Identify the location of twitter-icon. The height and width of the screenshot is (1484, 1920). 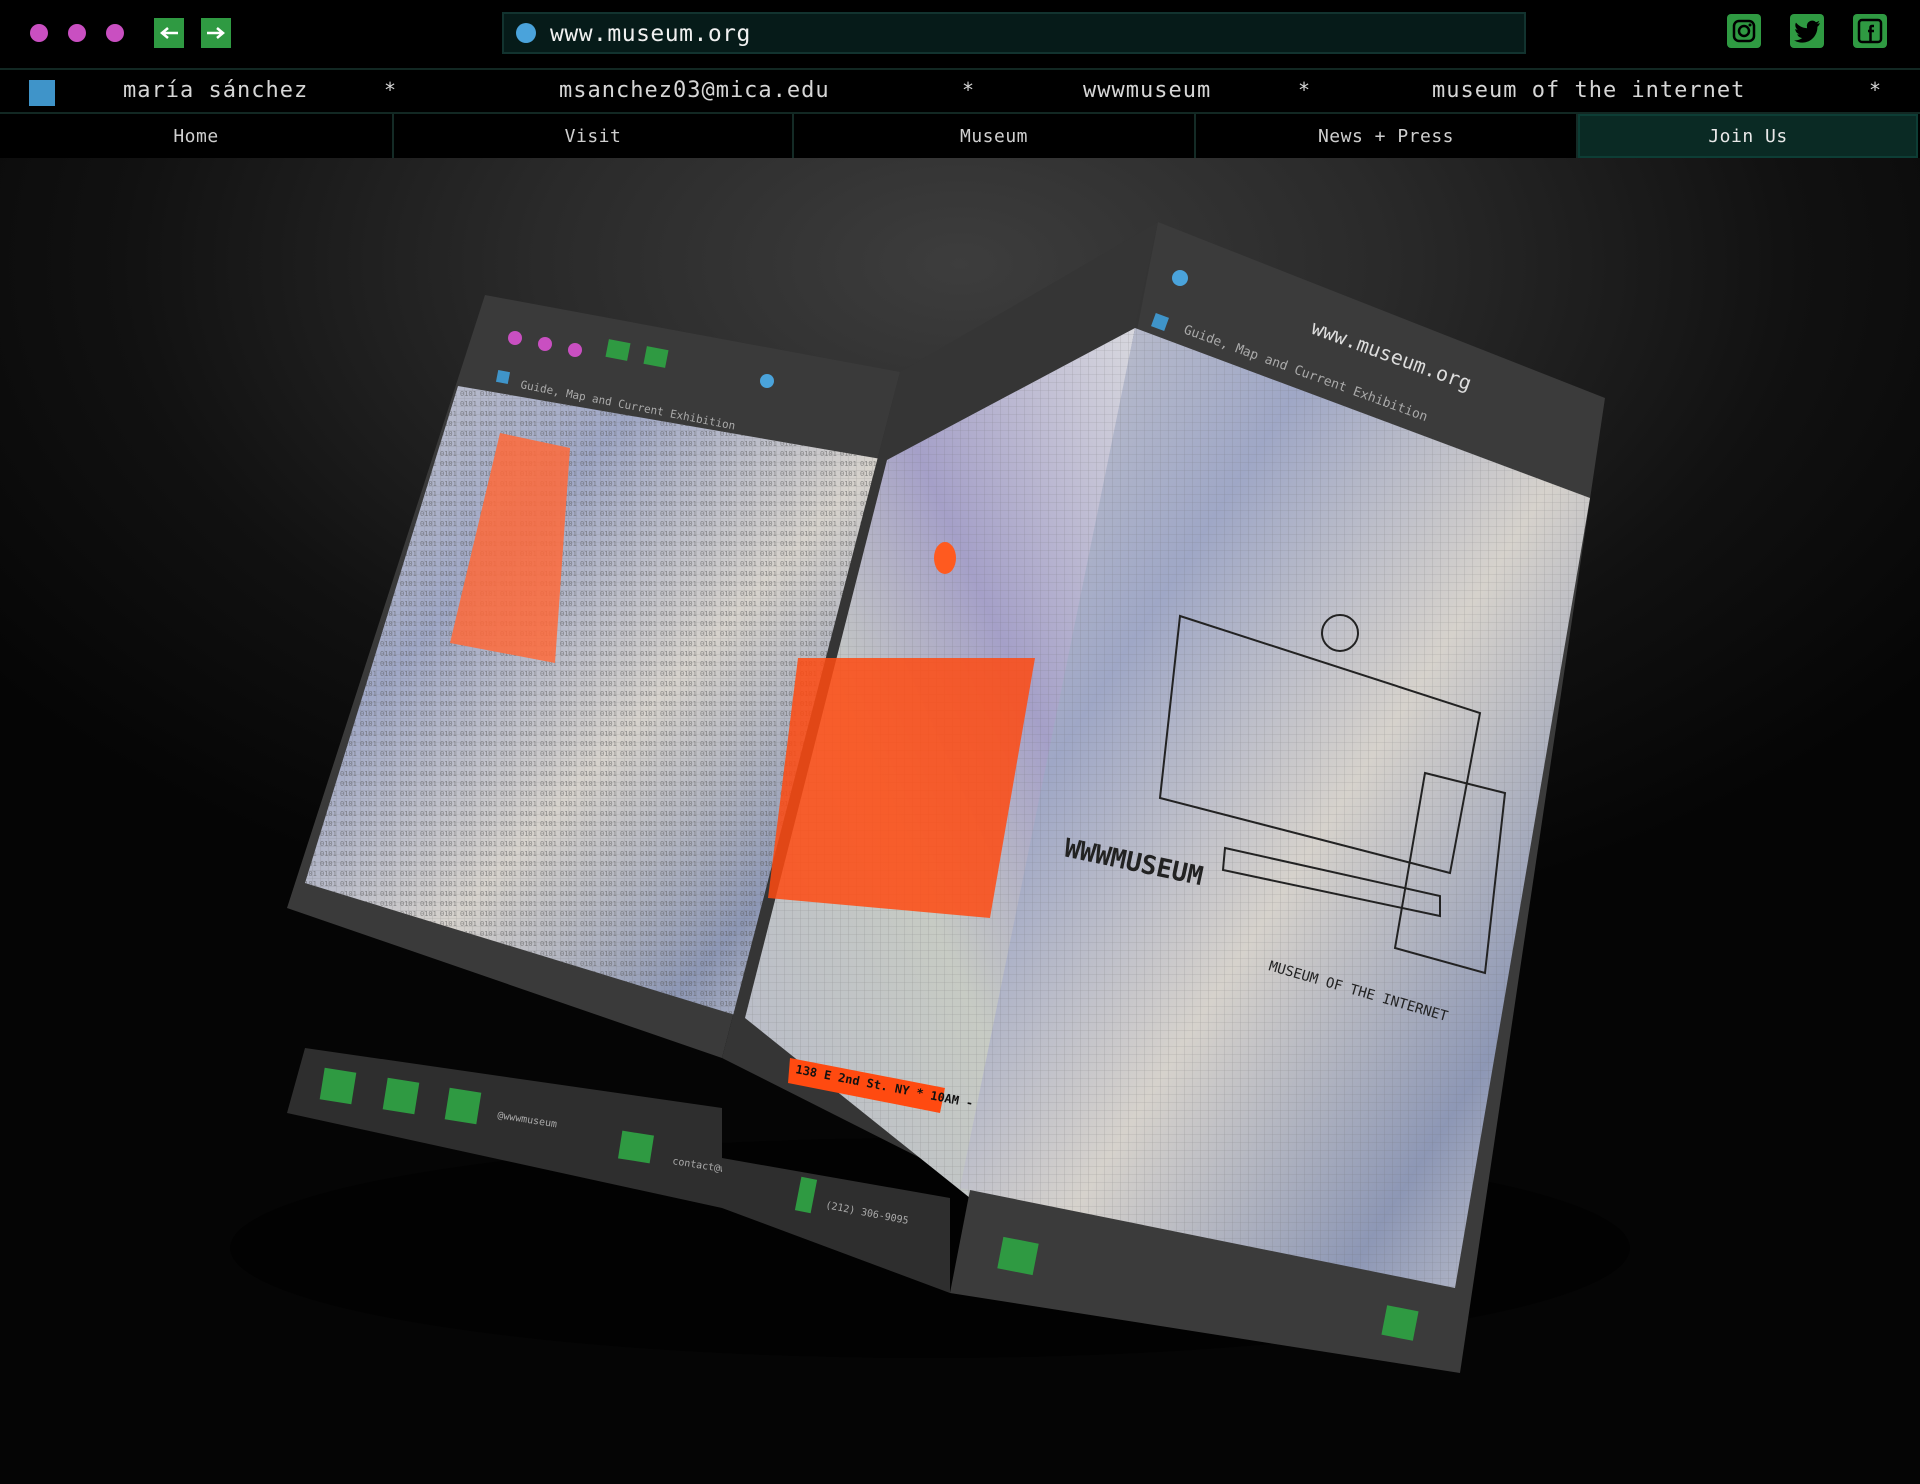
(1807, 31).